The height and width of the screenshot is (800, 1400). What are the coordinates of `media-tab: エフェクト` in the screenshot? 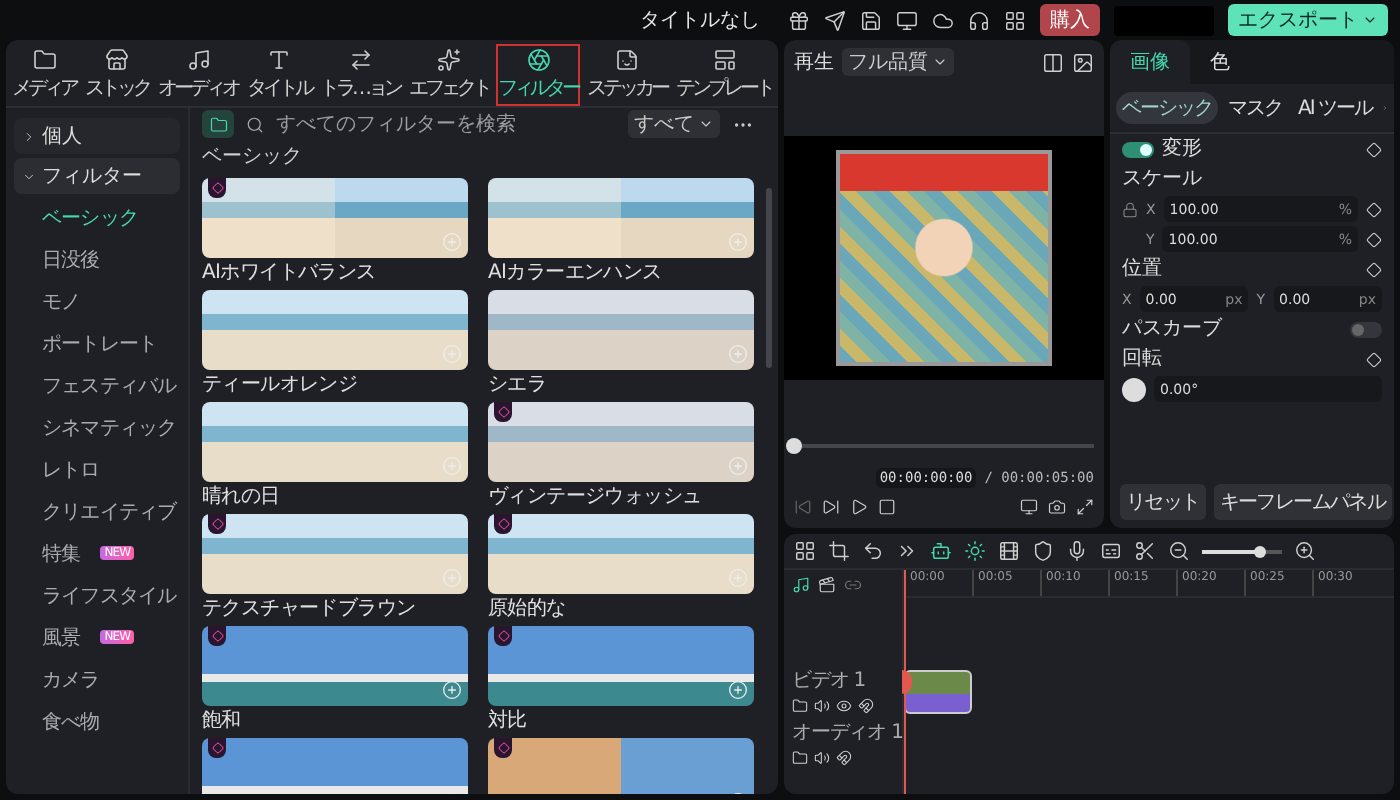 It's located at (449, 75).